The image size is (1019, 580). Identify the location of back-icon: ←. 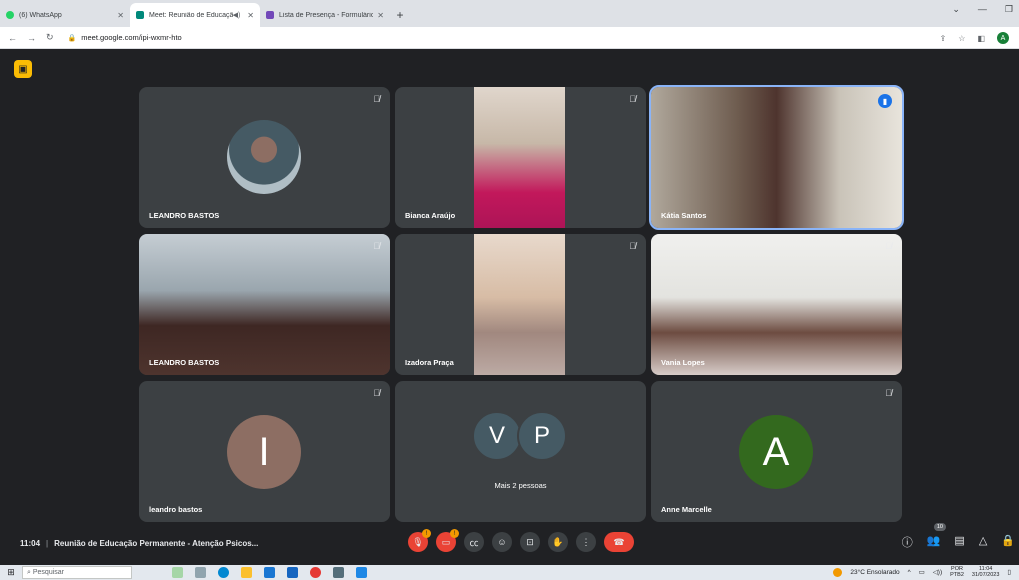
(12, 38).